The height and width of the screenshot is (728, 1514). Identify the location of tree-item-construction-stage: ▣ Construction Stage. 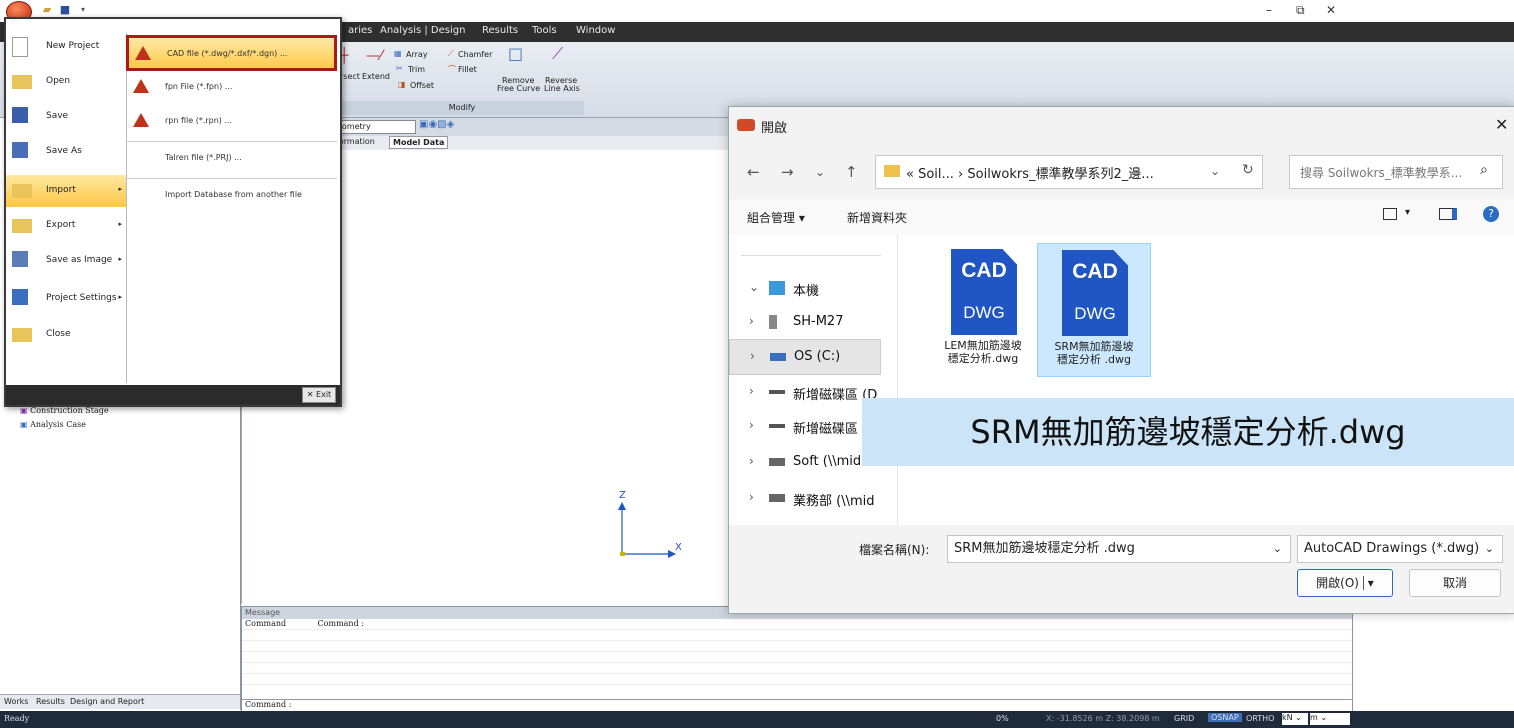
(64, 410).